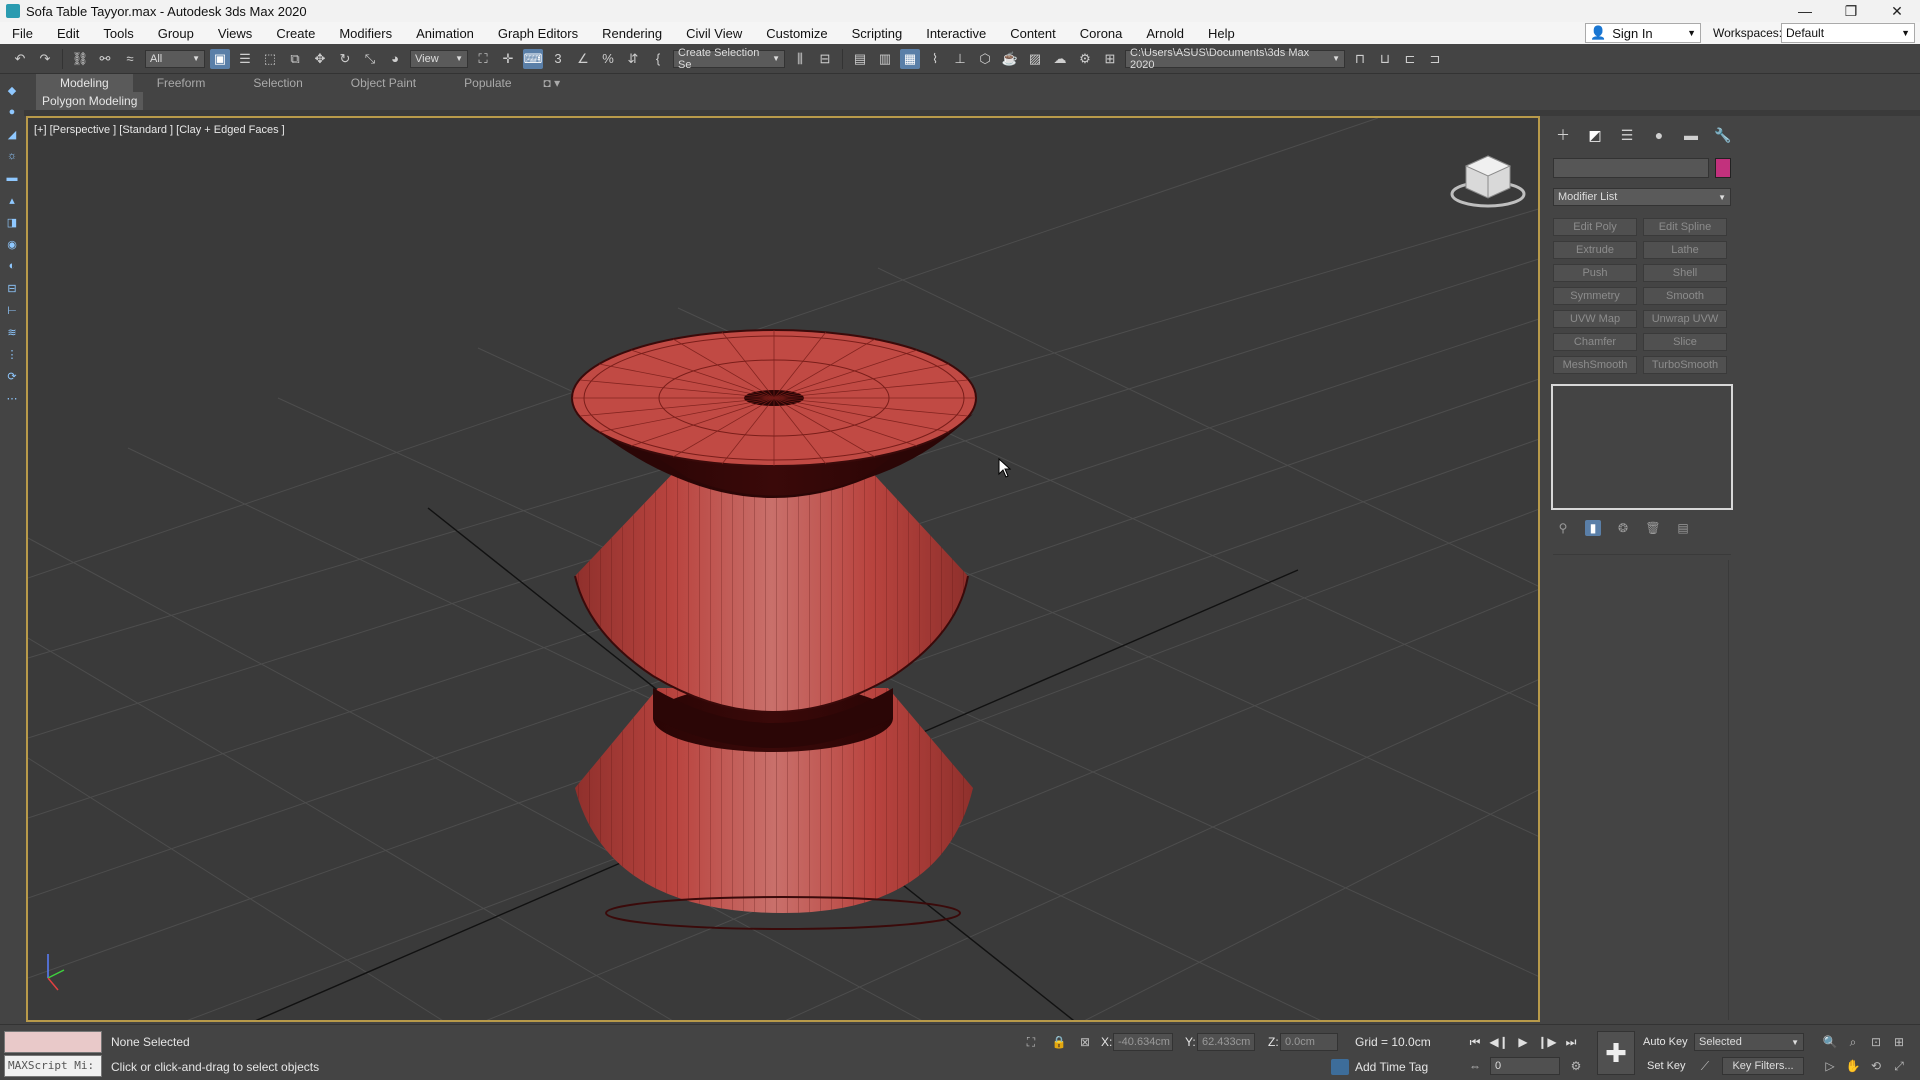 This screenshot has width=1920, height=1080. I want to click on zoom-icon: 🔍, so click(1830, 1042).